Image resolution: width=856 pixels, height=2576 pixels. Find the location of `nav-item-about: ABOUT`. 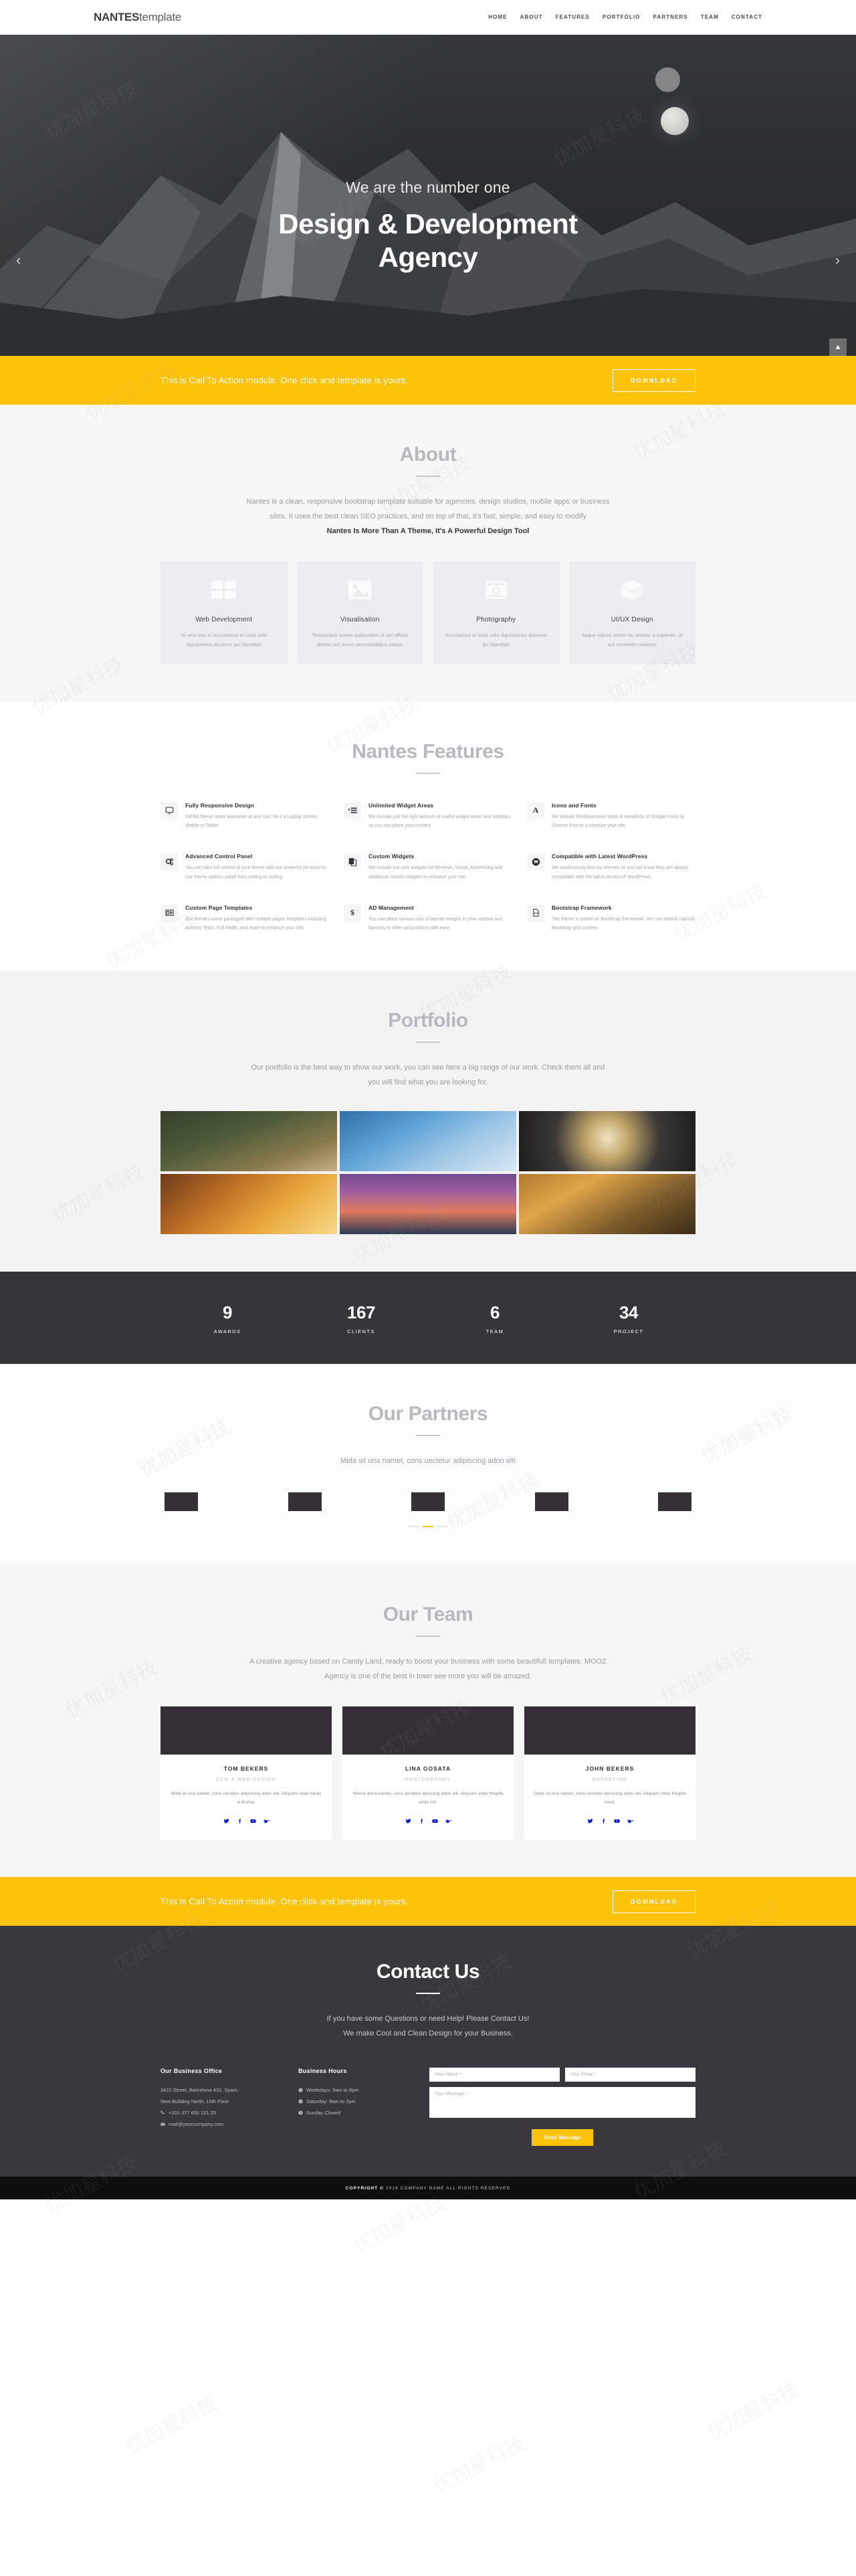

nav-item-about: ABOUT is located at coordinates (531, 17).